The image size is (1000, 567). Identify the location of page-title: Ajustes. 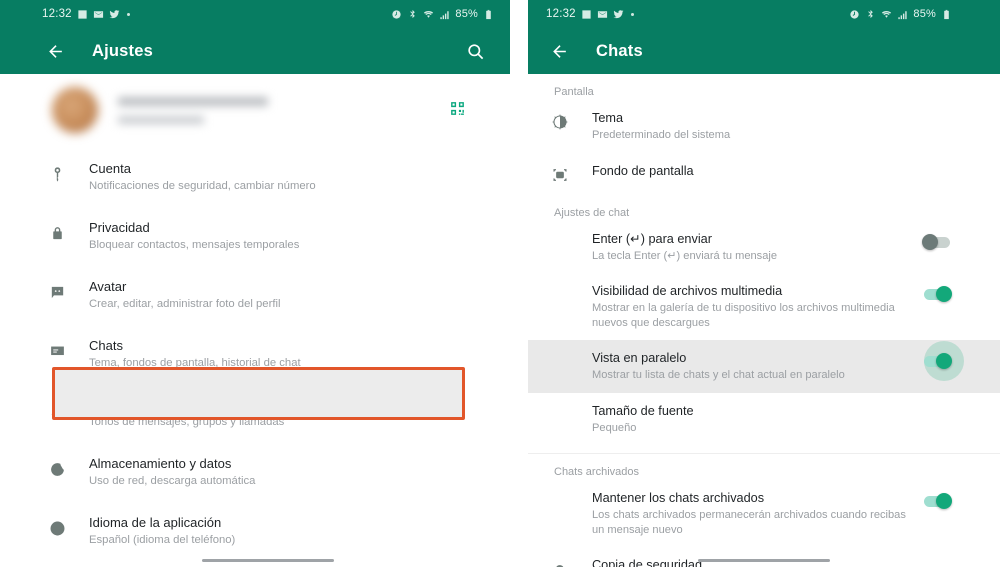
(123, 50).